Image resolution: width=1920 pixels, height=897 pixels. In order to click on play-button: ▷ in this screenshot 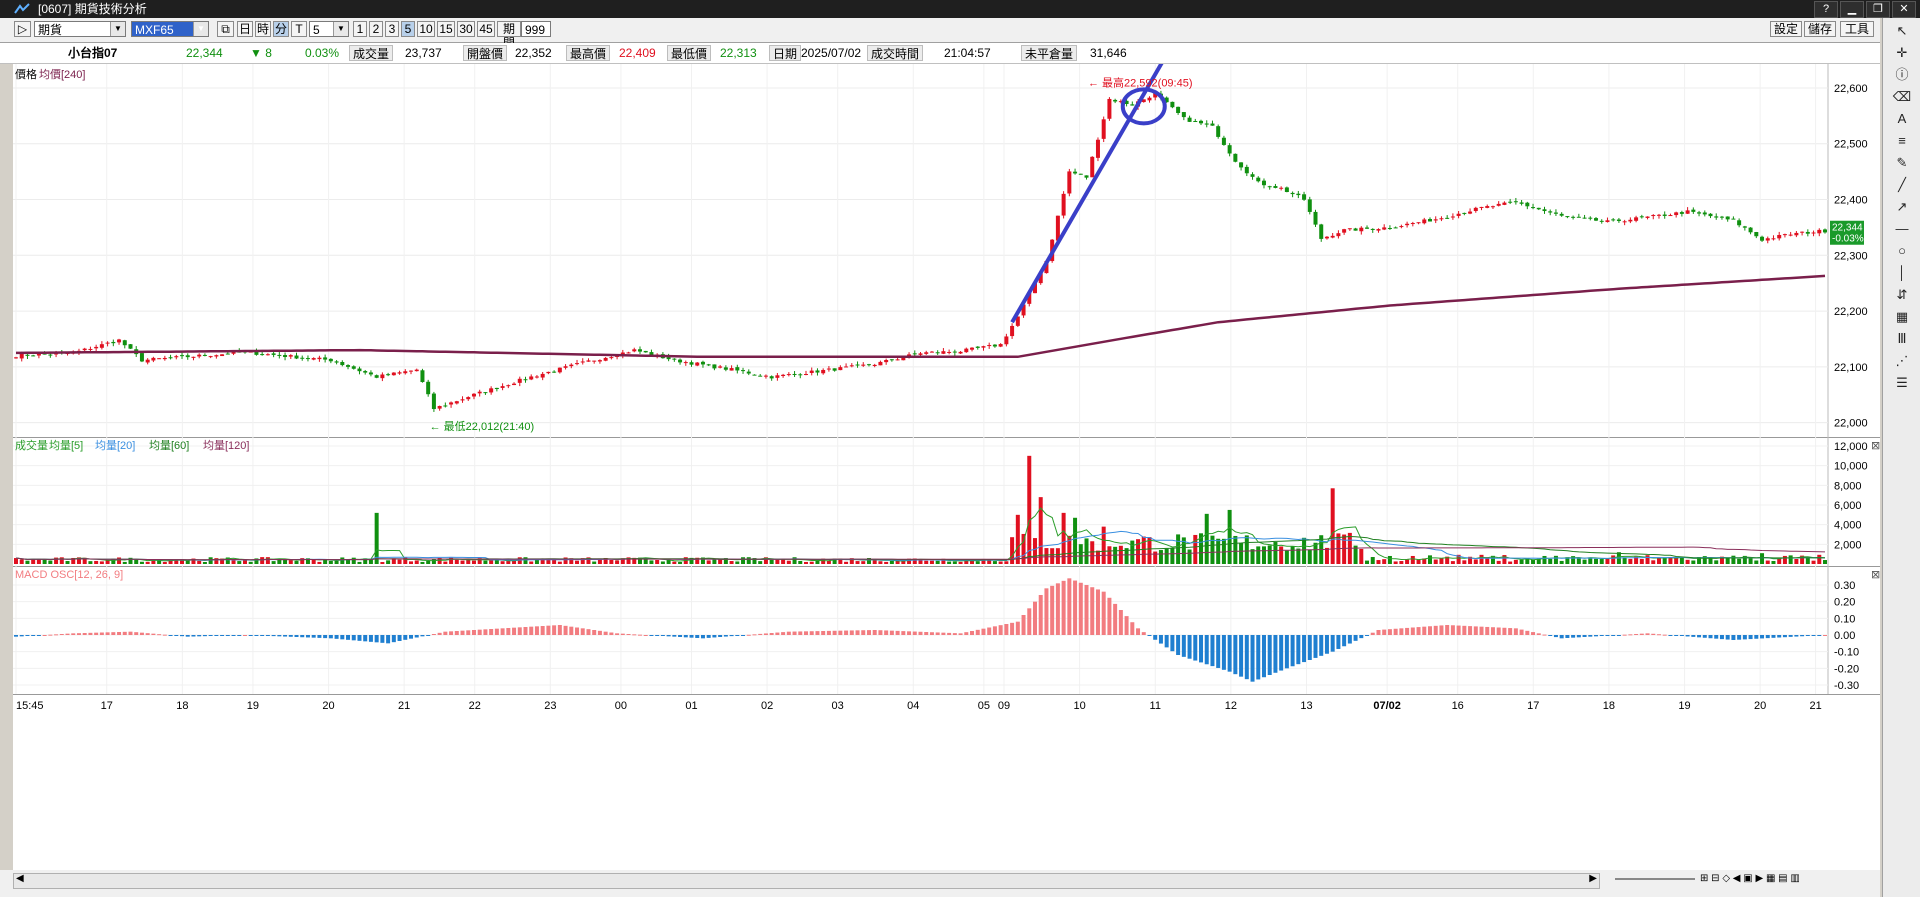, I will do `click(22, 29)`.